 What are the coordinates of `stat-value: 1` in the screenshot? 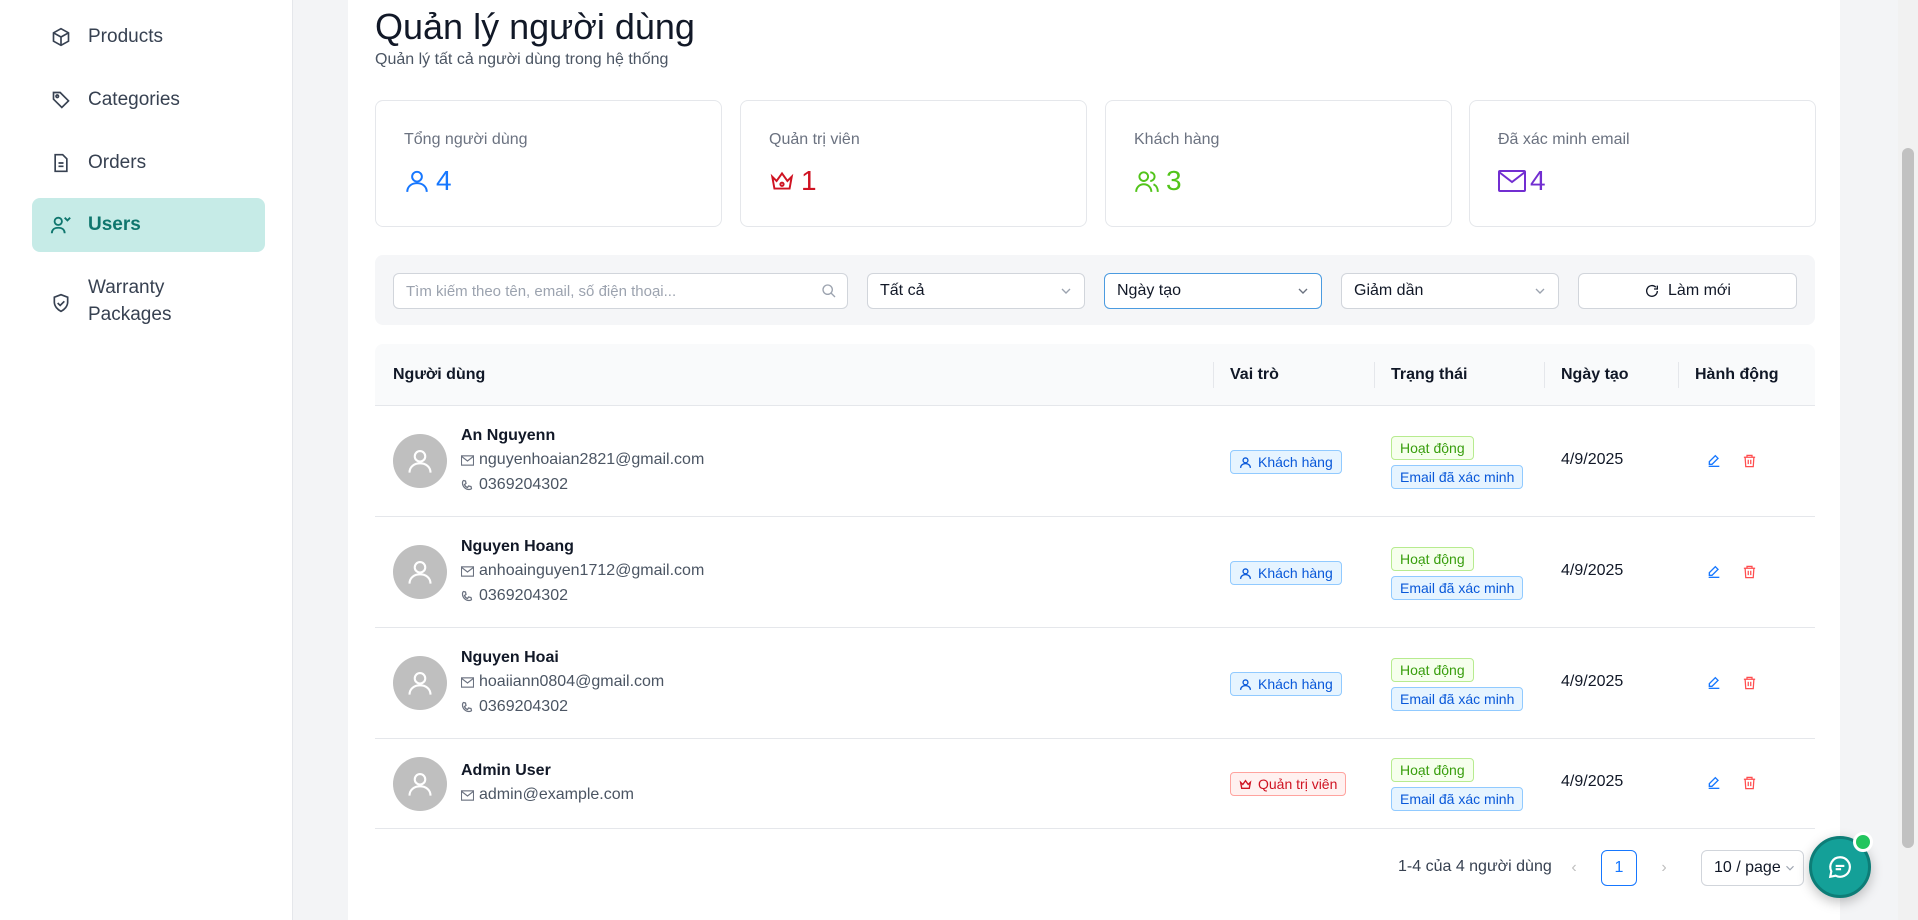 It's located at (793, 181).